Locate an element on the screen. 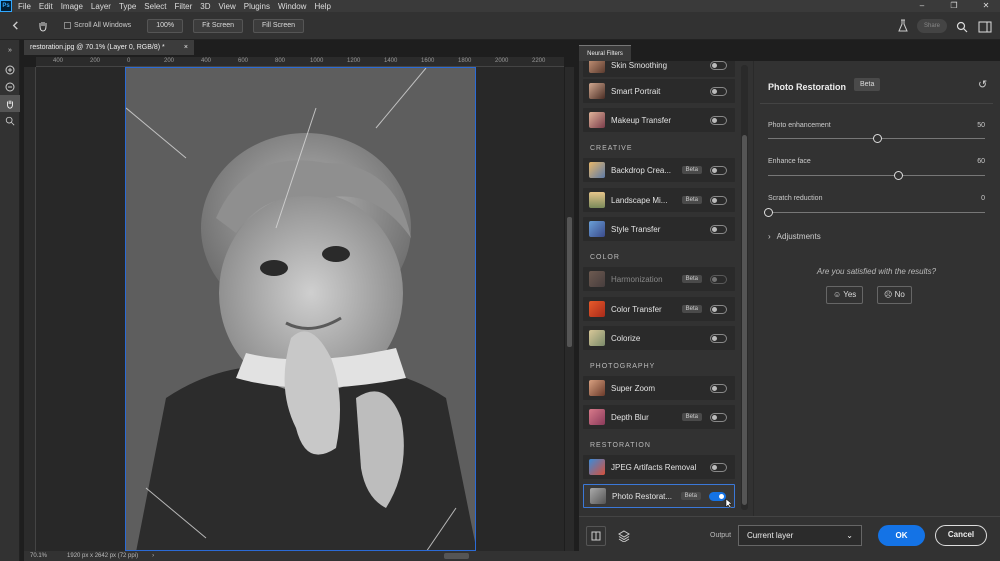 Image resolution: width=1000 pixels, height=561 pixels. filter-label: JPEG Artifacts Removal is located at coordinates (654, 467).